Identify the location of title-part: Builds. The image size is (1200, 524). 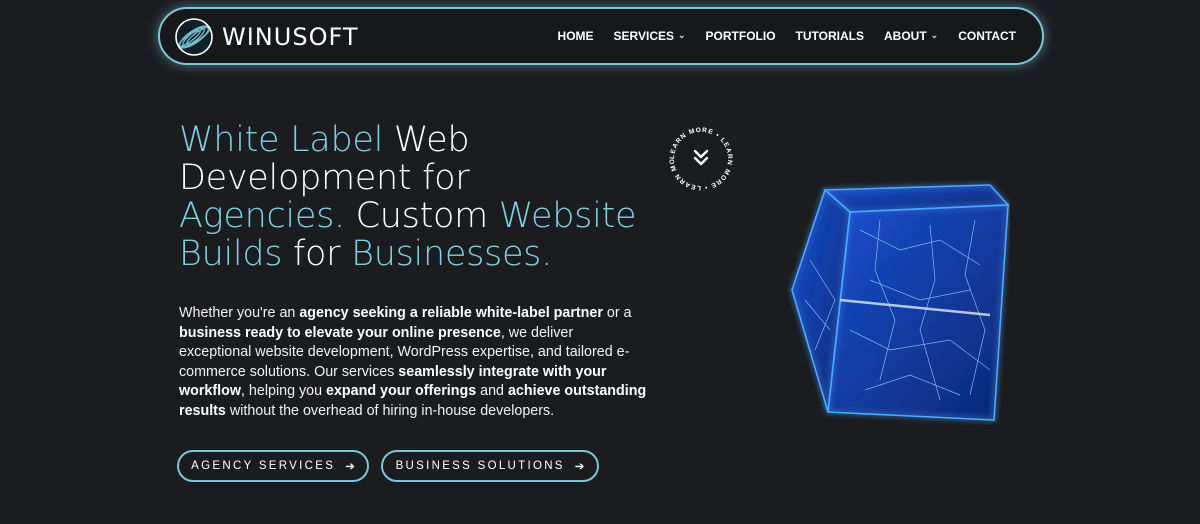
(231, 254).